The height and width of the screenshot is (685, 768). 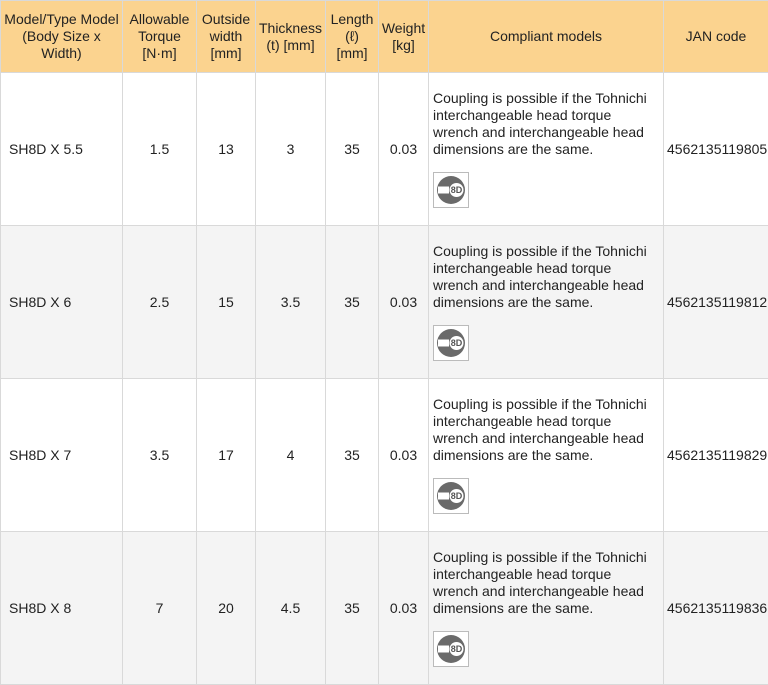 I want to click on cell-torque: 3.5, so click(x=160, y=455).